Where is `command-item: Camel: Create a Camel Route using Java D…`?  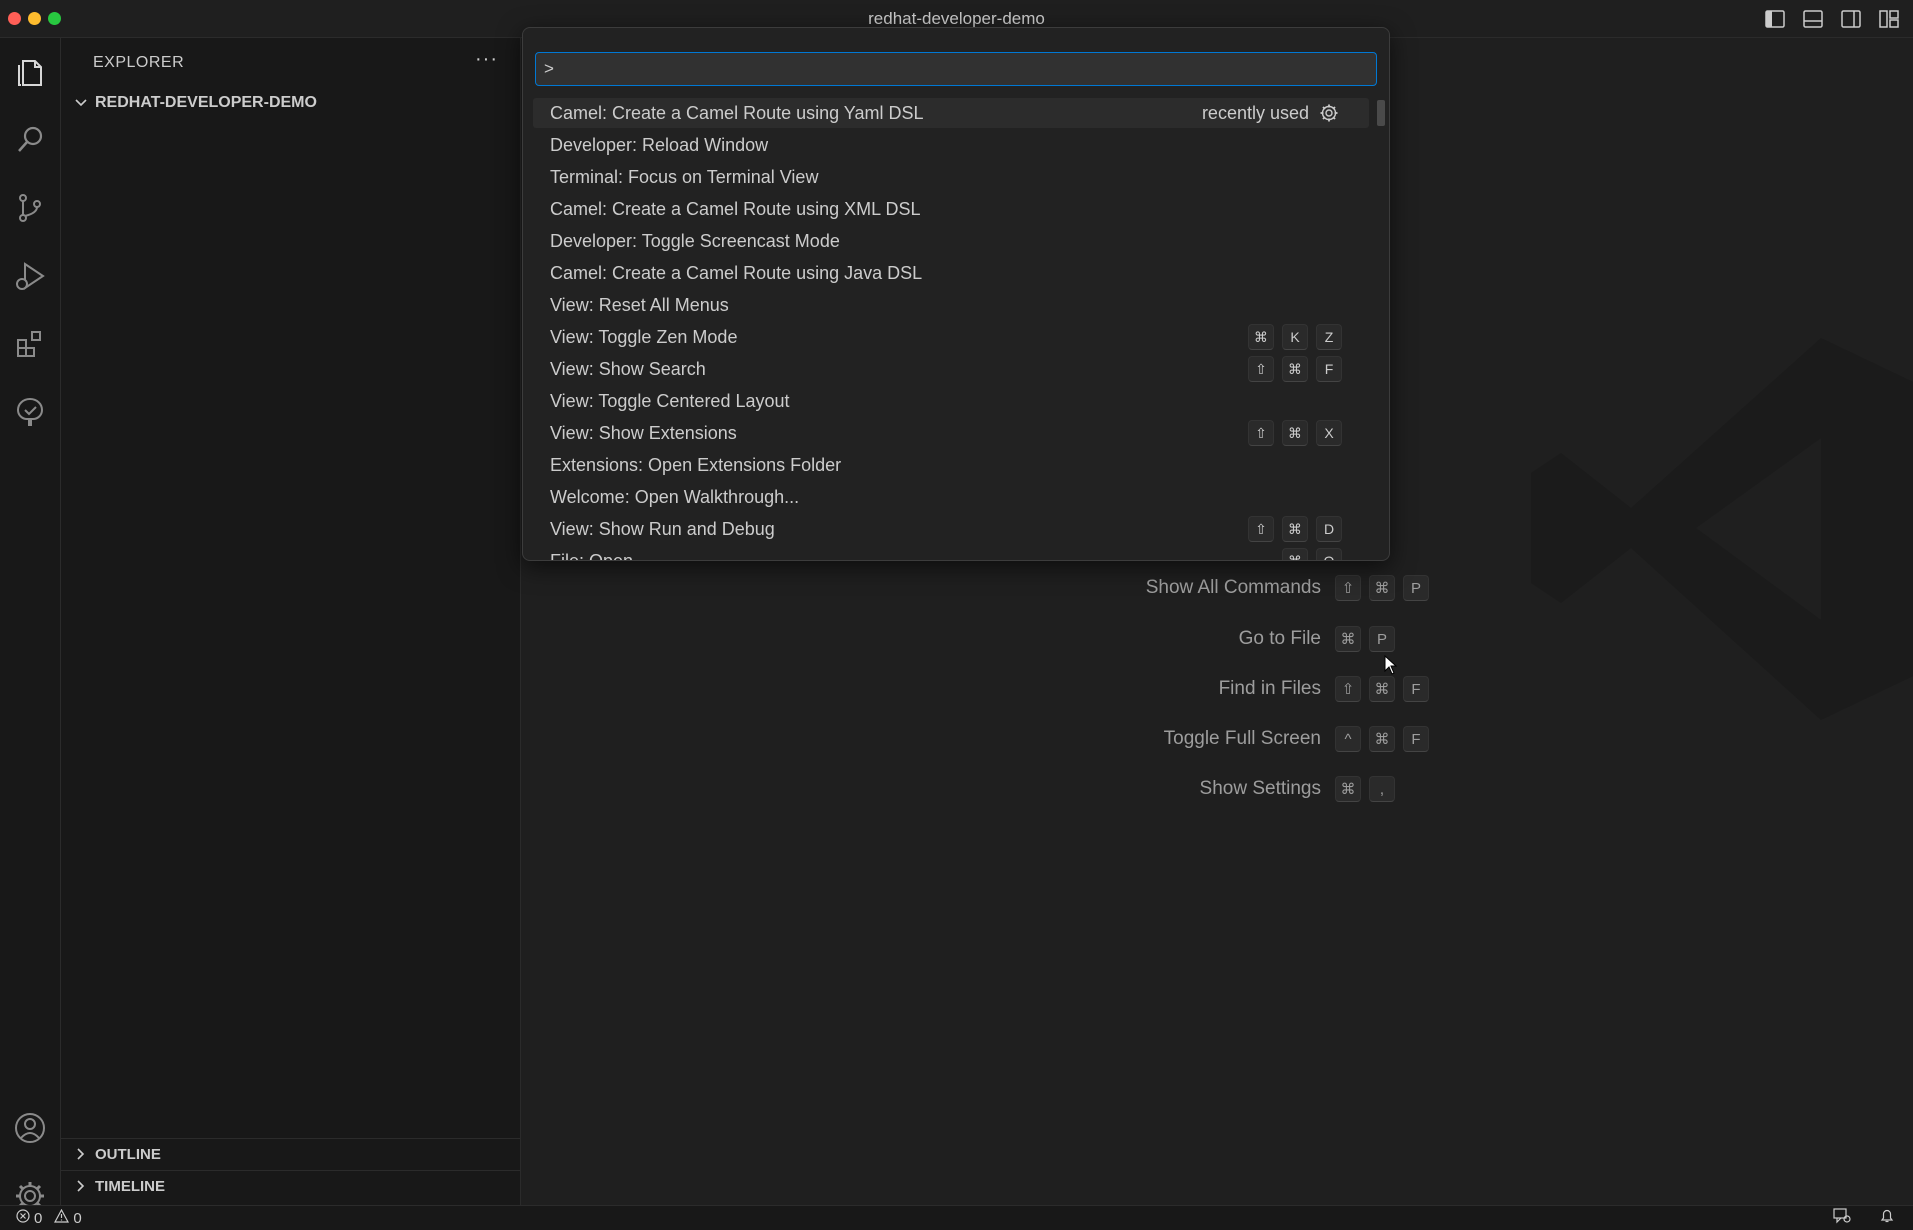 command-item: Camel: Create a Camel Route using Java D… is located at coordinates (951, 273).